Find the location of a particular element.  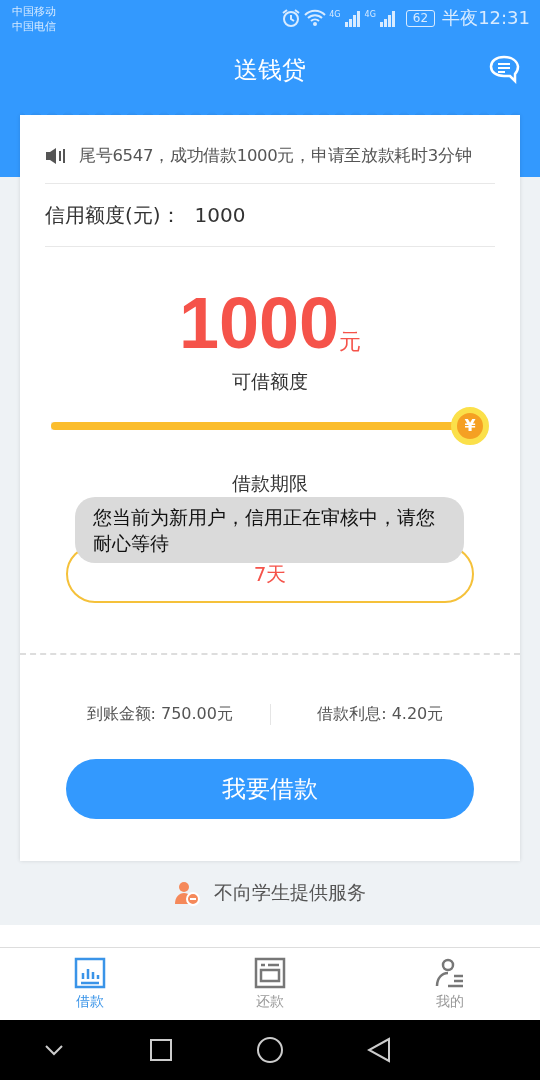

amount-caption: 可借额度 is located at coordinates (270, 381).